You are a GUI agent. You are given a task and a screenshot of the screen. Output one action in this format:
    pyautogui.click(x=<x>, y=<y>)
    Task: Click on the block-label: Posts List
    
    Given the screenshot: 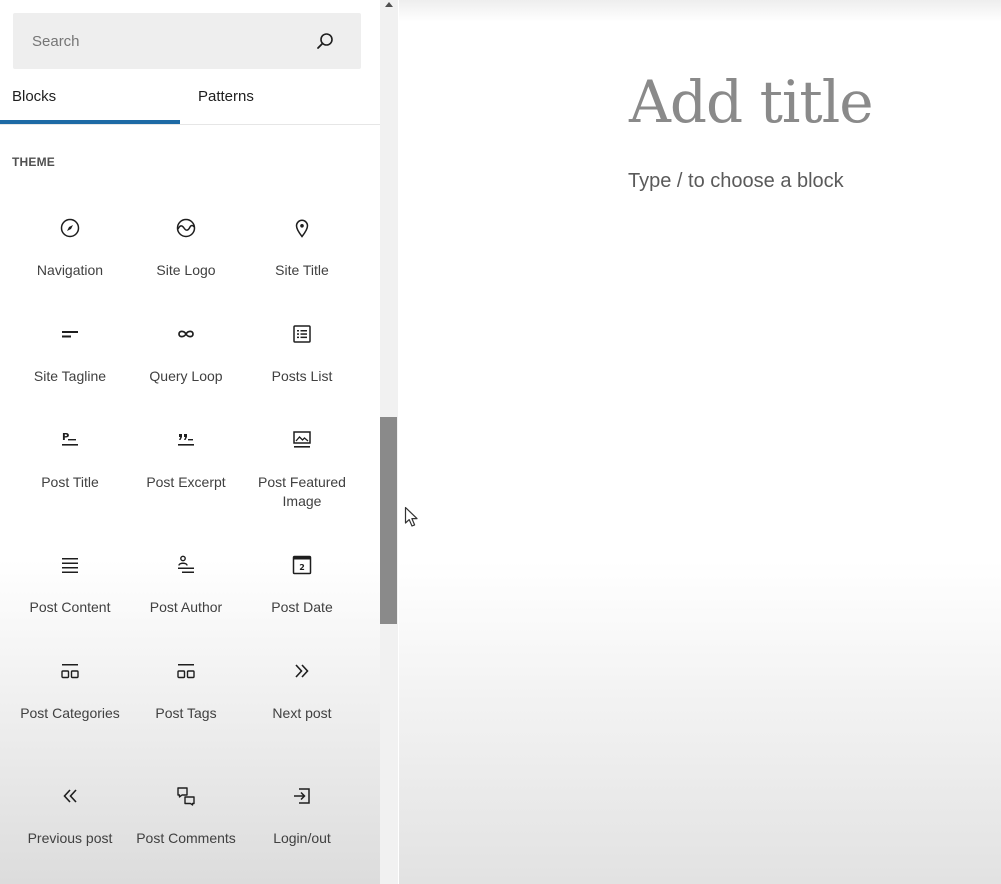 What is the action you would take?
    pyautogui.click(x=302, y=376)
    